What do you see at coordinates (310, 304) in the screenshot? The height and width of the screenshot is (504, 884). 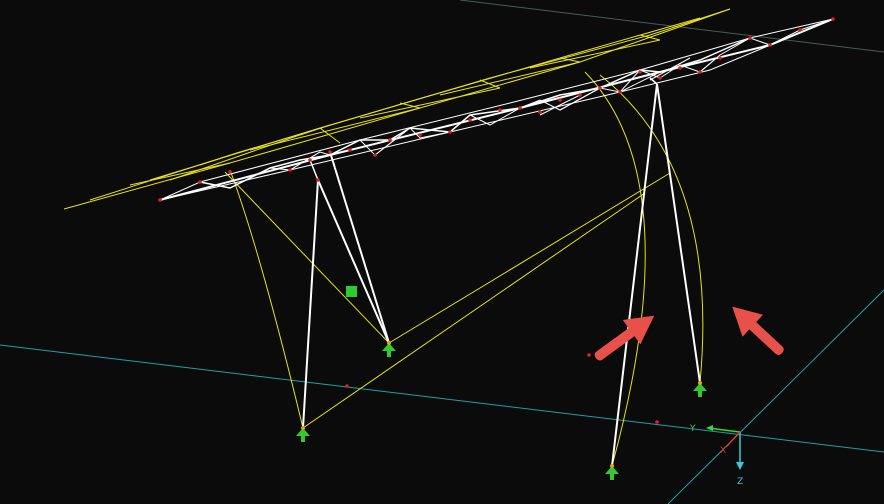 I see `column-left-front` at bounding box center [310, 304].